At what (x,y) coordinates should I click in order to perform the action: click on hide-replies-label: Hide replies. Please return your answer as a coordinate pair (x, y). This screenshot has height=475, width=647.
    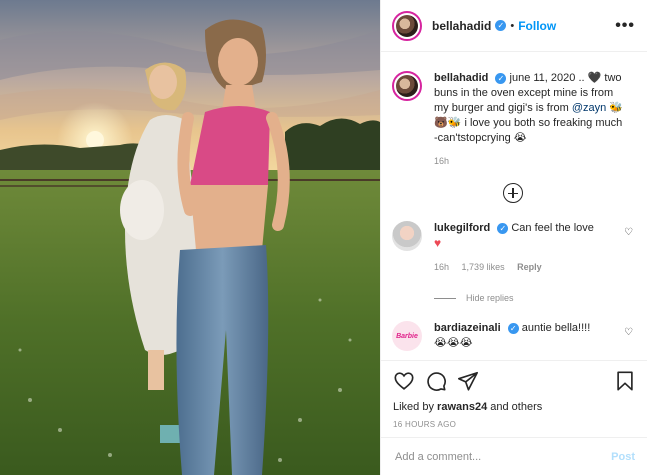
    Looking at the image, I should click on (490, 298).